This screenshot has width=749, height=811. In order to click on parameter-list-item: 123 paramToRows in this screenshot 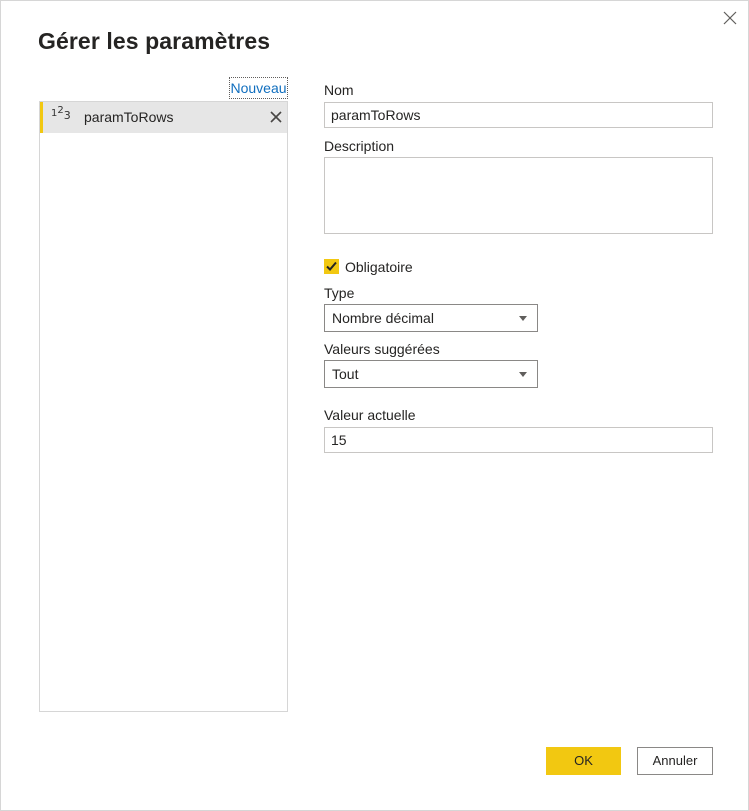, I will do `click(163, 117)`.